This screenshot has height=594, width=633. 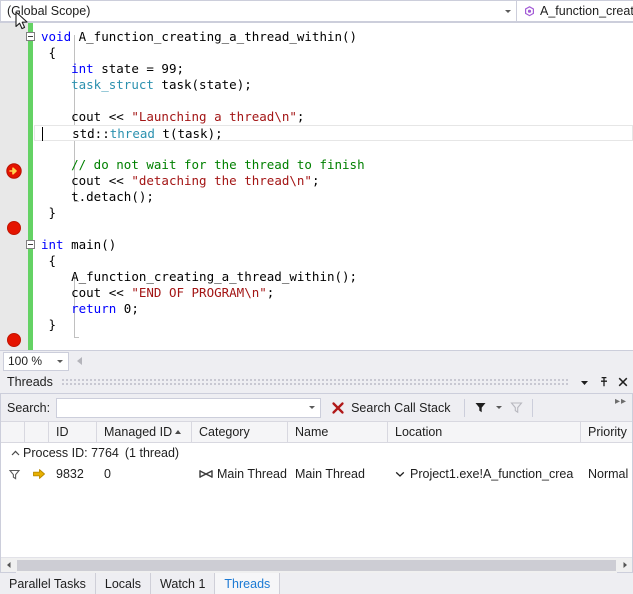 I want to click on member-dropdown: A_function_creatin, so click(x=575, y=11).